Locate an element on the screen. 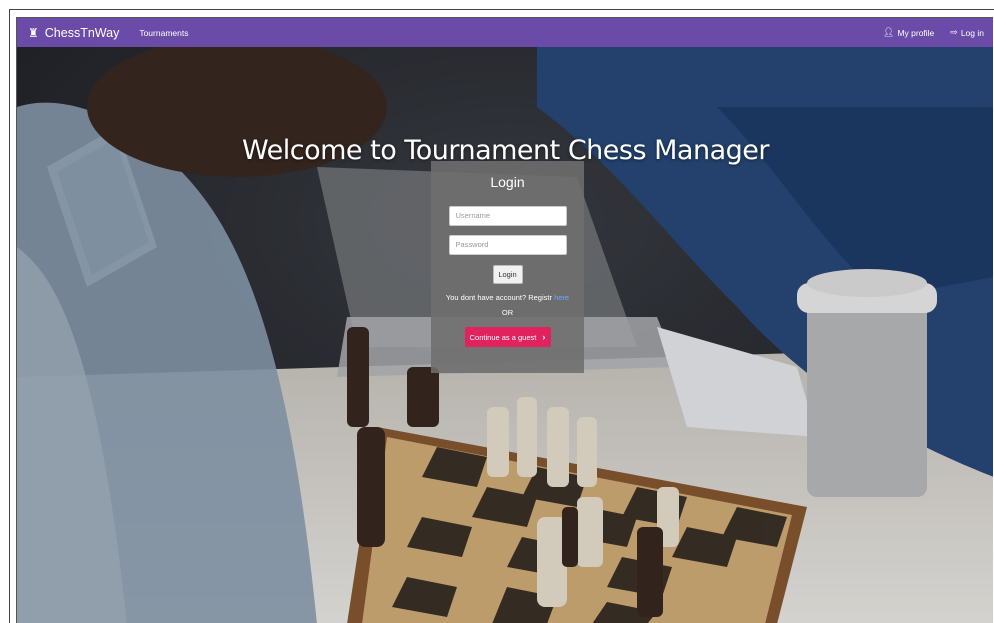 The width and height of the screenshot is (994, 623). nav-log-in: ⇨ Log in is located at coordinates (967, 32).